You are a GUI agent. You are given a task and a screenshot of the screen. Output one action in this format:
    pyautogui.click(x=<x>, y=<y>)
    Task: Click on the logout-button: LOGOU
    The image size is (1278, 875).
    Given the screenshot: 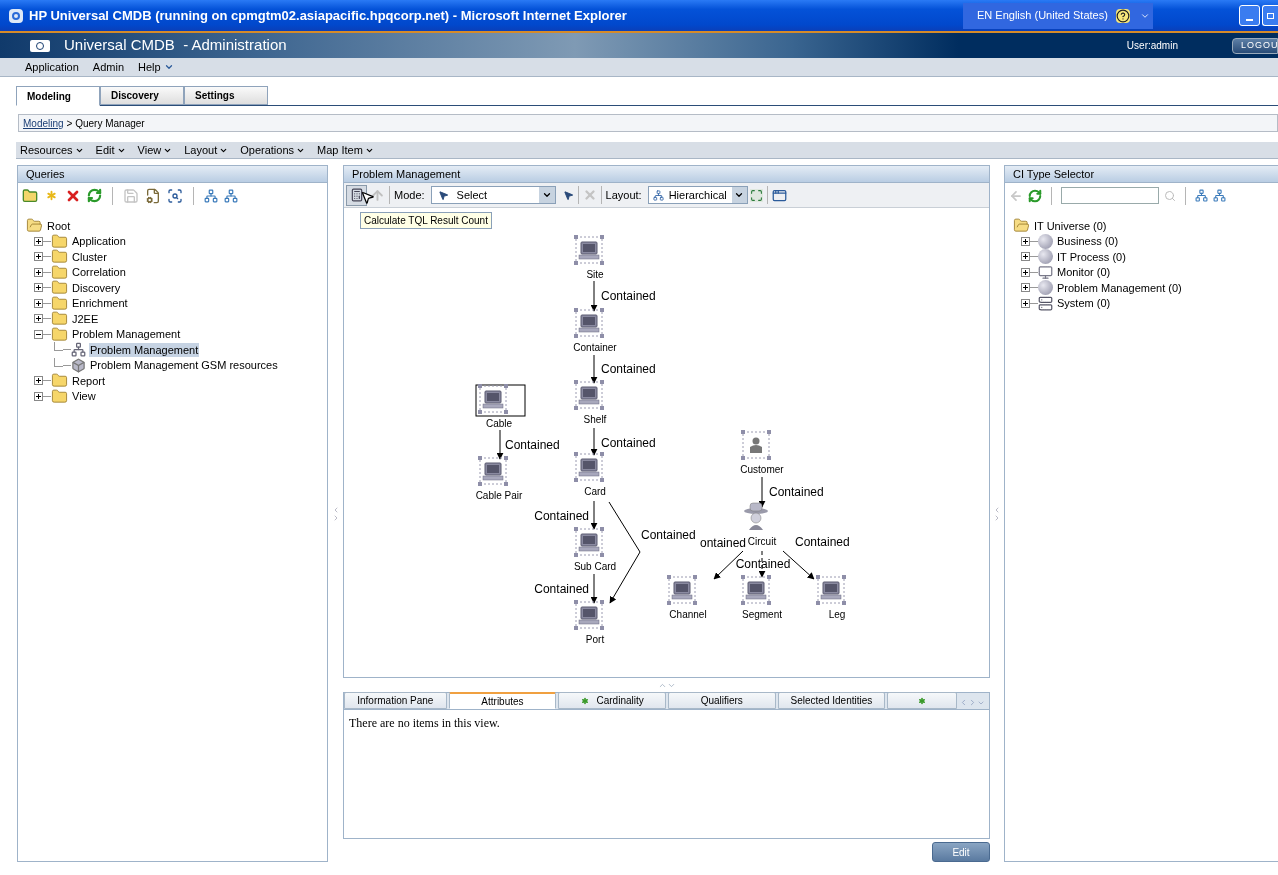 What is the action you would take?
    pyautogui.click(x=1255, y=45)
    